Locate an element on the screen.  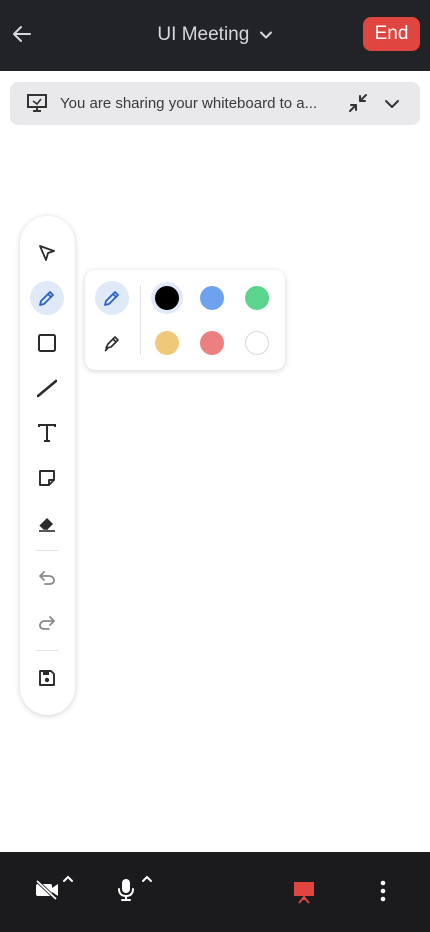
screen-share-icon is located at coordinates (37, 103).